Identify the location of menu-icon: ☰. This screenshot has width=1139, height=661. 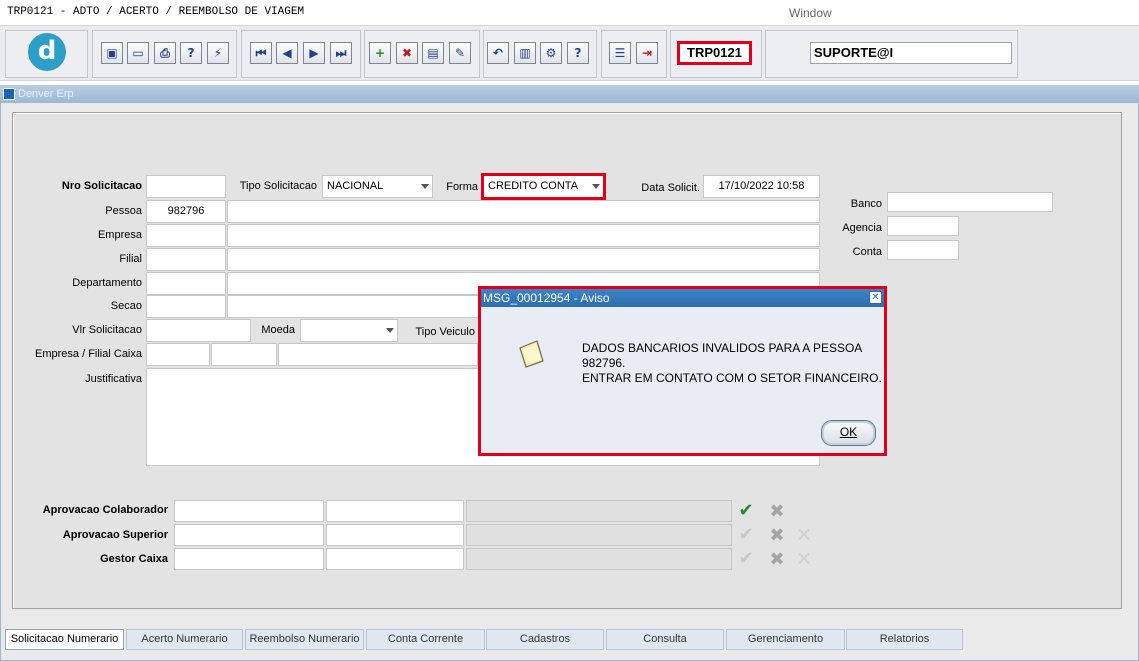
(620, 53).